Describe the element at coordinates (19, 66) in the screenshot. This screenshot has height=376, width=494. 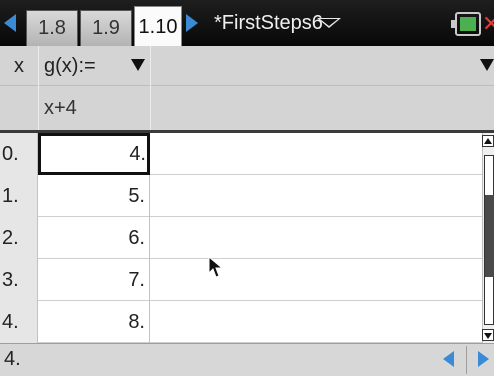
I see `variable-label: x` at that location.